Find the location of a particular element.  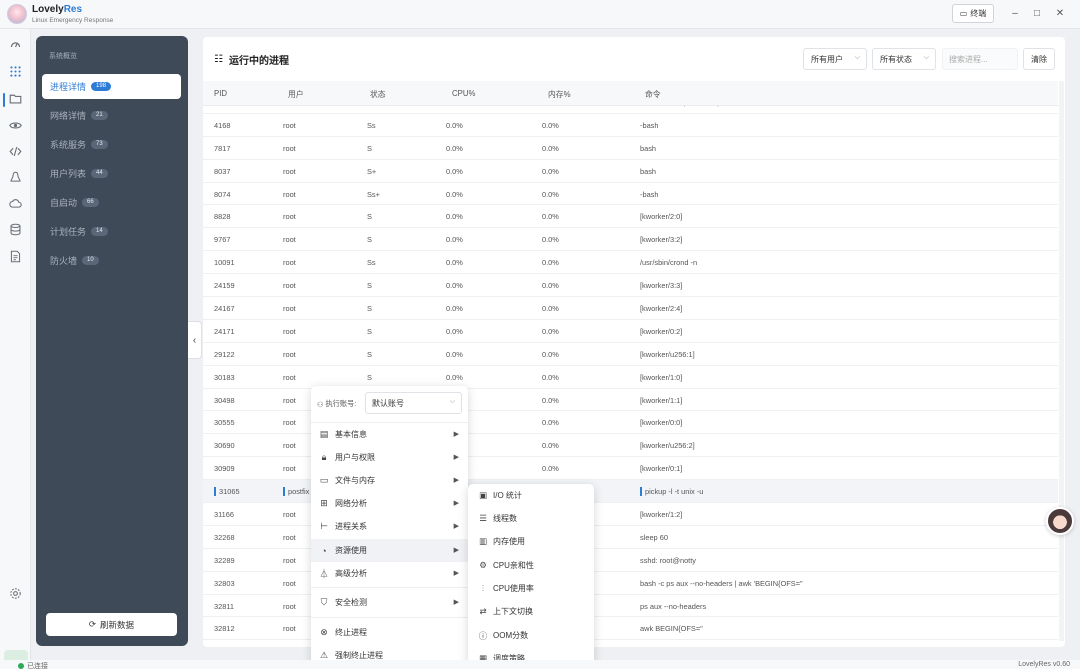

minimize-icon: – is located at coordinates (1015, 14).